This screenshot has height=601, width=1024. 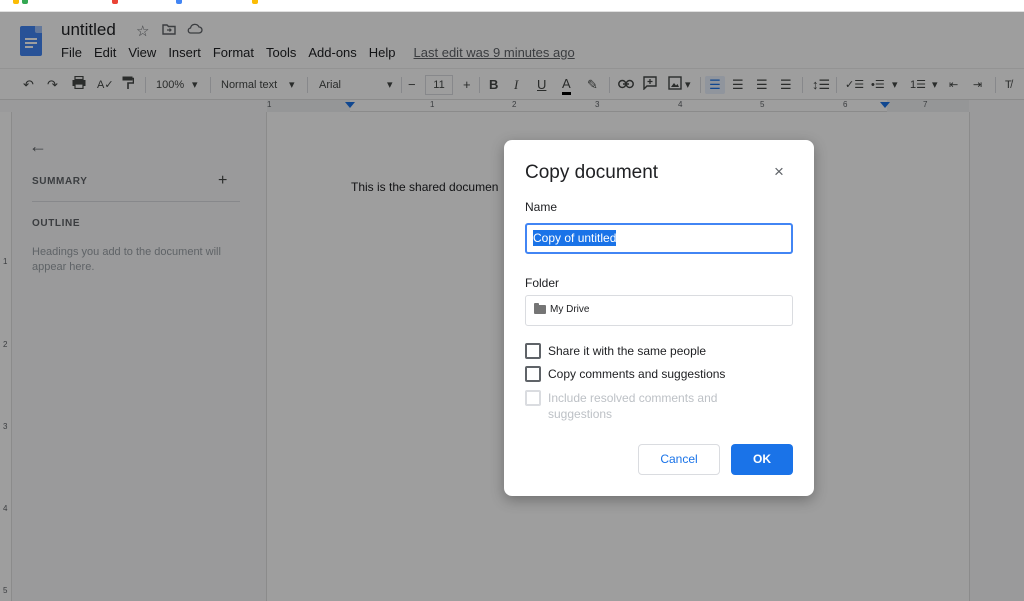 I want to click on ok-button: OK, so click(x=762, y=459).